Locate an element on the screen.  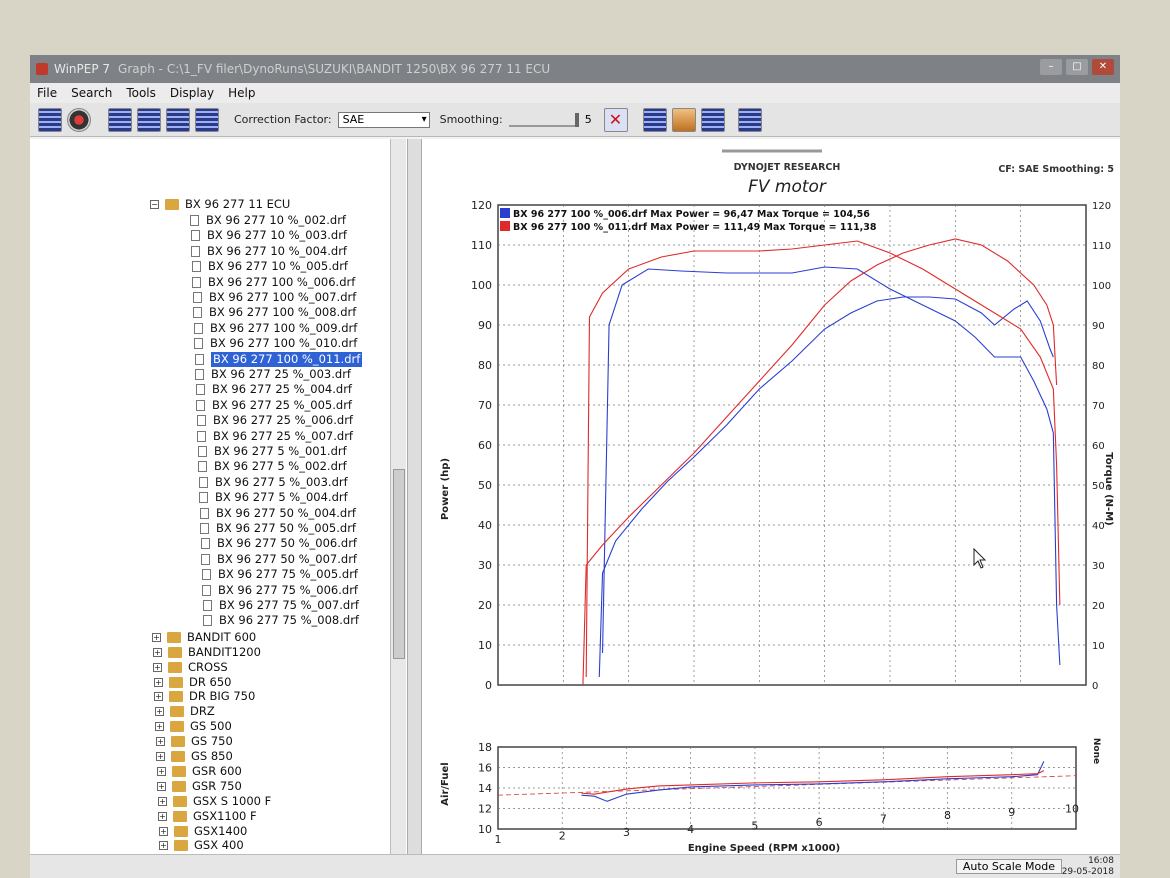
correction-factor-select: SAE is located at coordinates (383, 119).